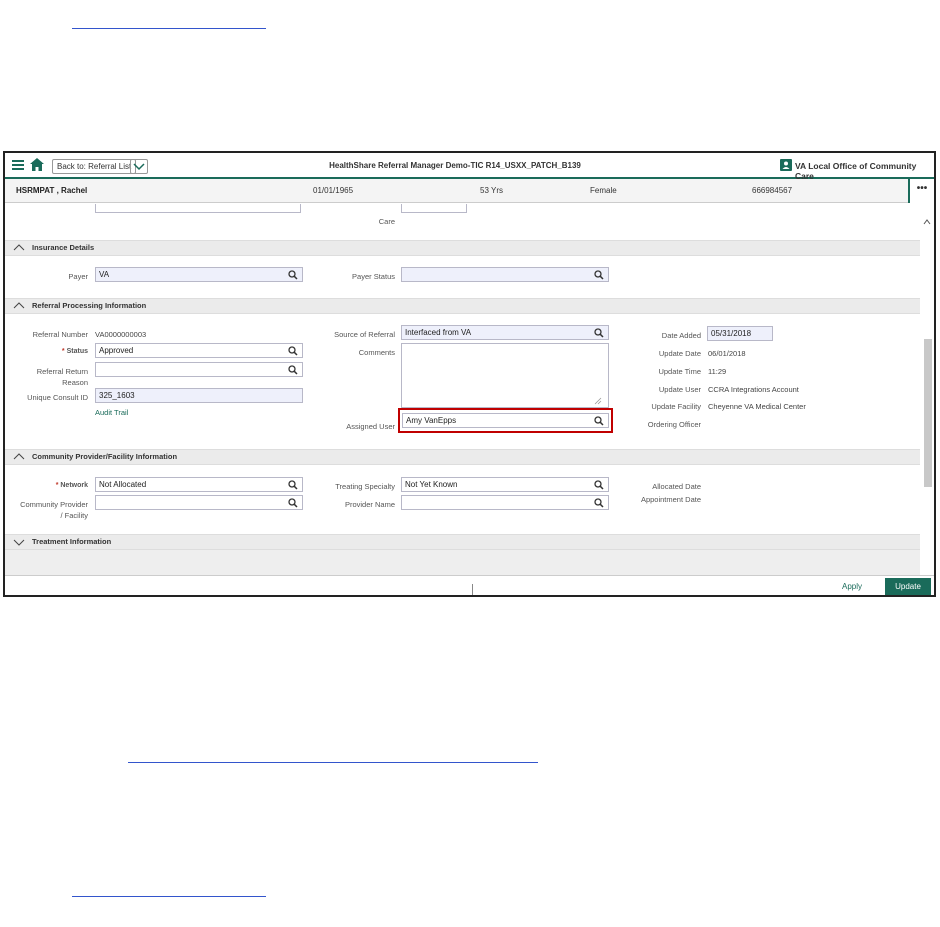 The height and width of the screenshot is (927, 940). Describe the element at coordinates (505, 420) in the screenshot. I see `assigned-user-field: Amy VanEpps` at that location.